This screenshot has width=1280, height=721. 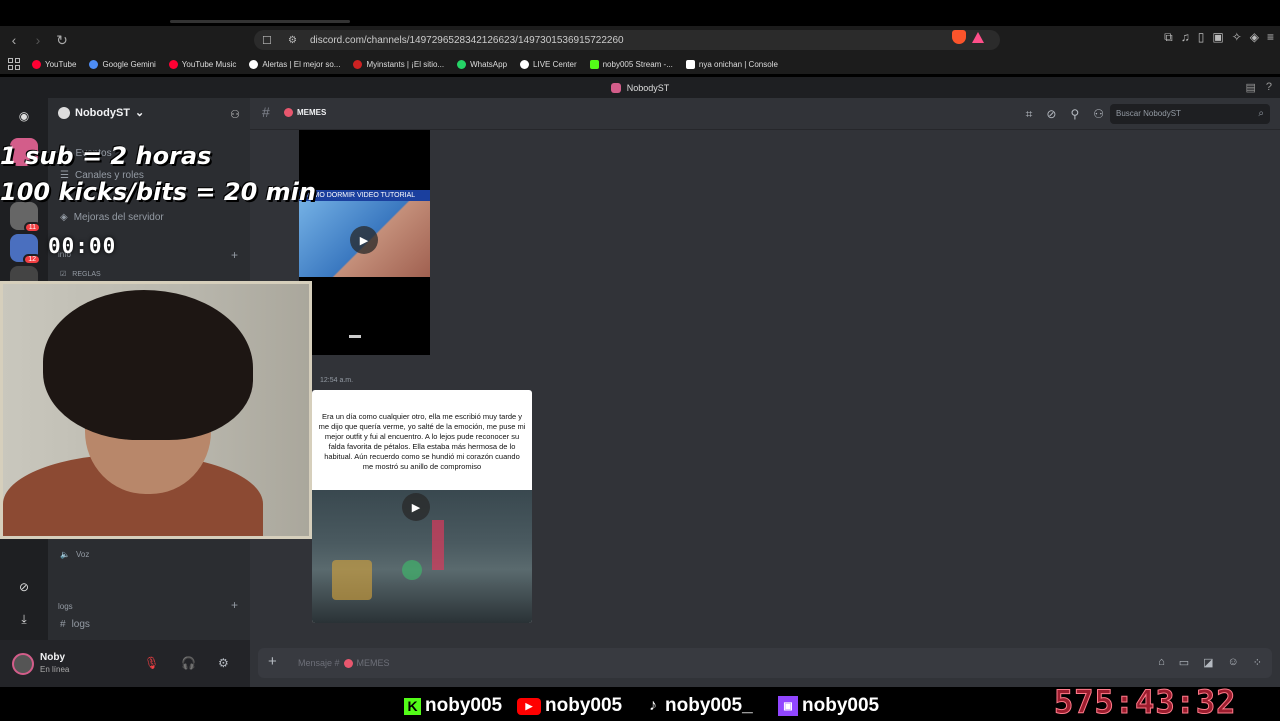 What do you see at coordinates (122, 64) in the screenshot?
I see `bookmark-gemini: Google Gemini` at bounding box center [122, 64].